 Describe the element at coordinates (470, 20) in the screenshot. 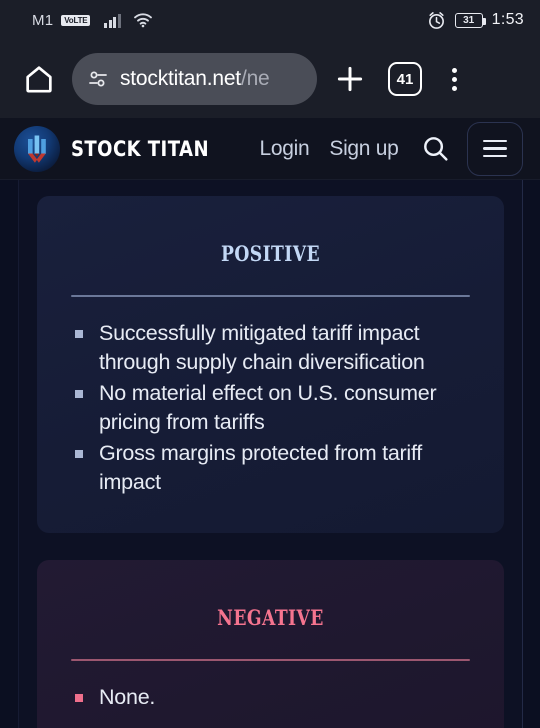

I see `battery-indicator: 31` at that location.